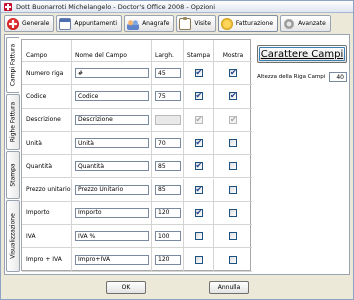  I want to click on field-name-cell: Unità, so click(47, 143).